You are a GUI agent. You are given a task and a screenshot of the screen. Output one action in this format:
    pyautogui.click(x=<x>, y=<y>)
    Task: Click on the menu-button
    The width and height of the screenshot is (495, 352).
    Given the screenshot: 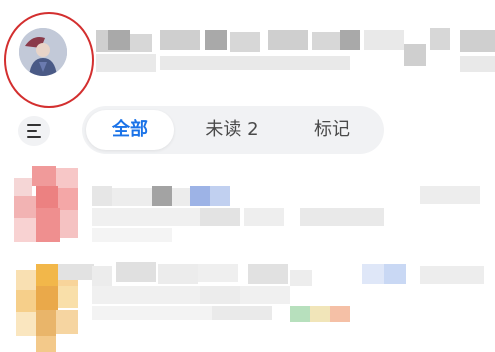 What is the action you would take?
    pyautogui.click(x=34, y=131)
    